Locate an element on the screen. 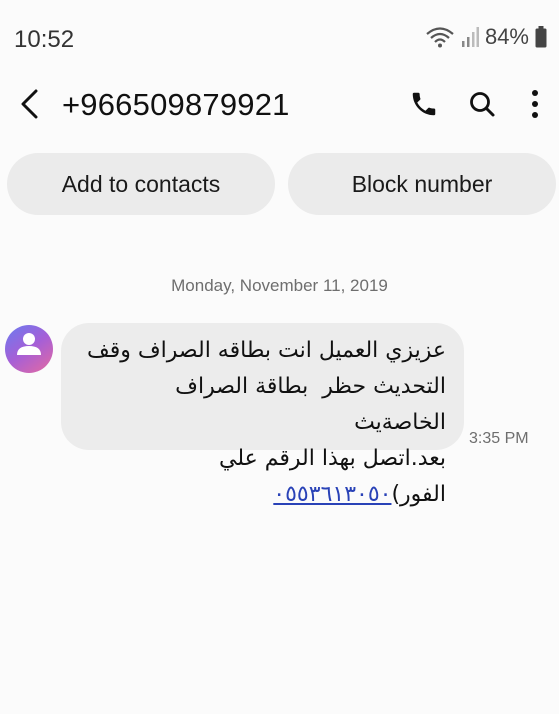 The width and height of the screenshot is (559, 714). message-line: عزيزي العميل انت بطاقه الصراف وقف is located at coordinates (266, 350).